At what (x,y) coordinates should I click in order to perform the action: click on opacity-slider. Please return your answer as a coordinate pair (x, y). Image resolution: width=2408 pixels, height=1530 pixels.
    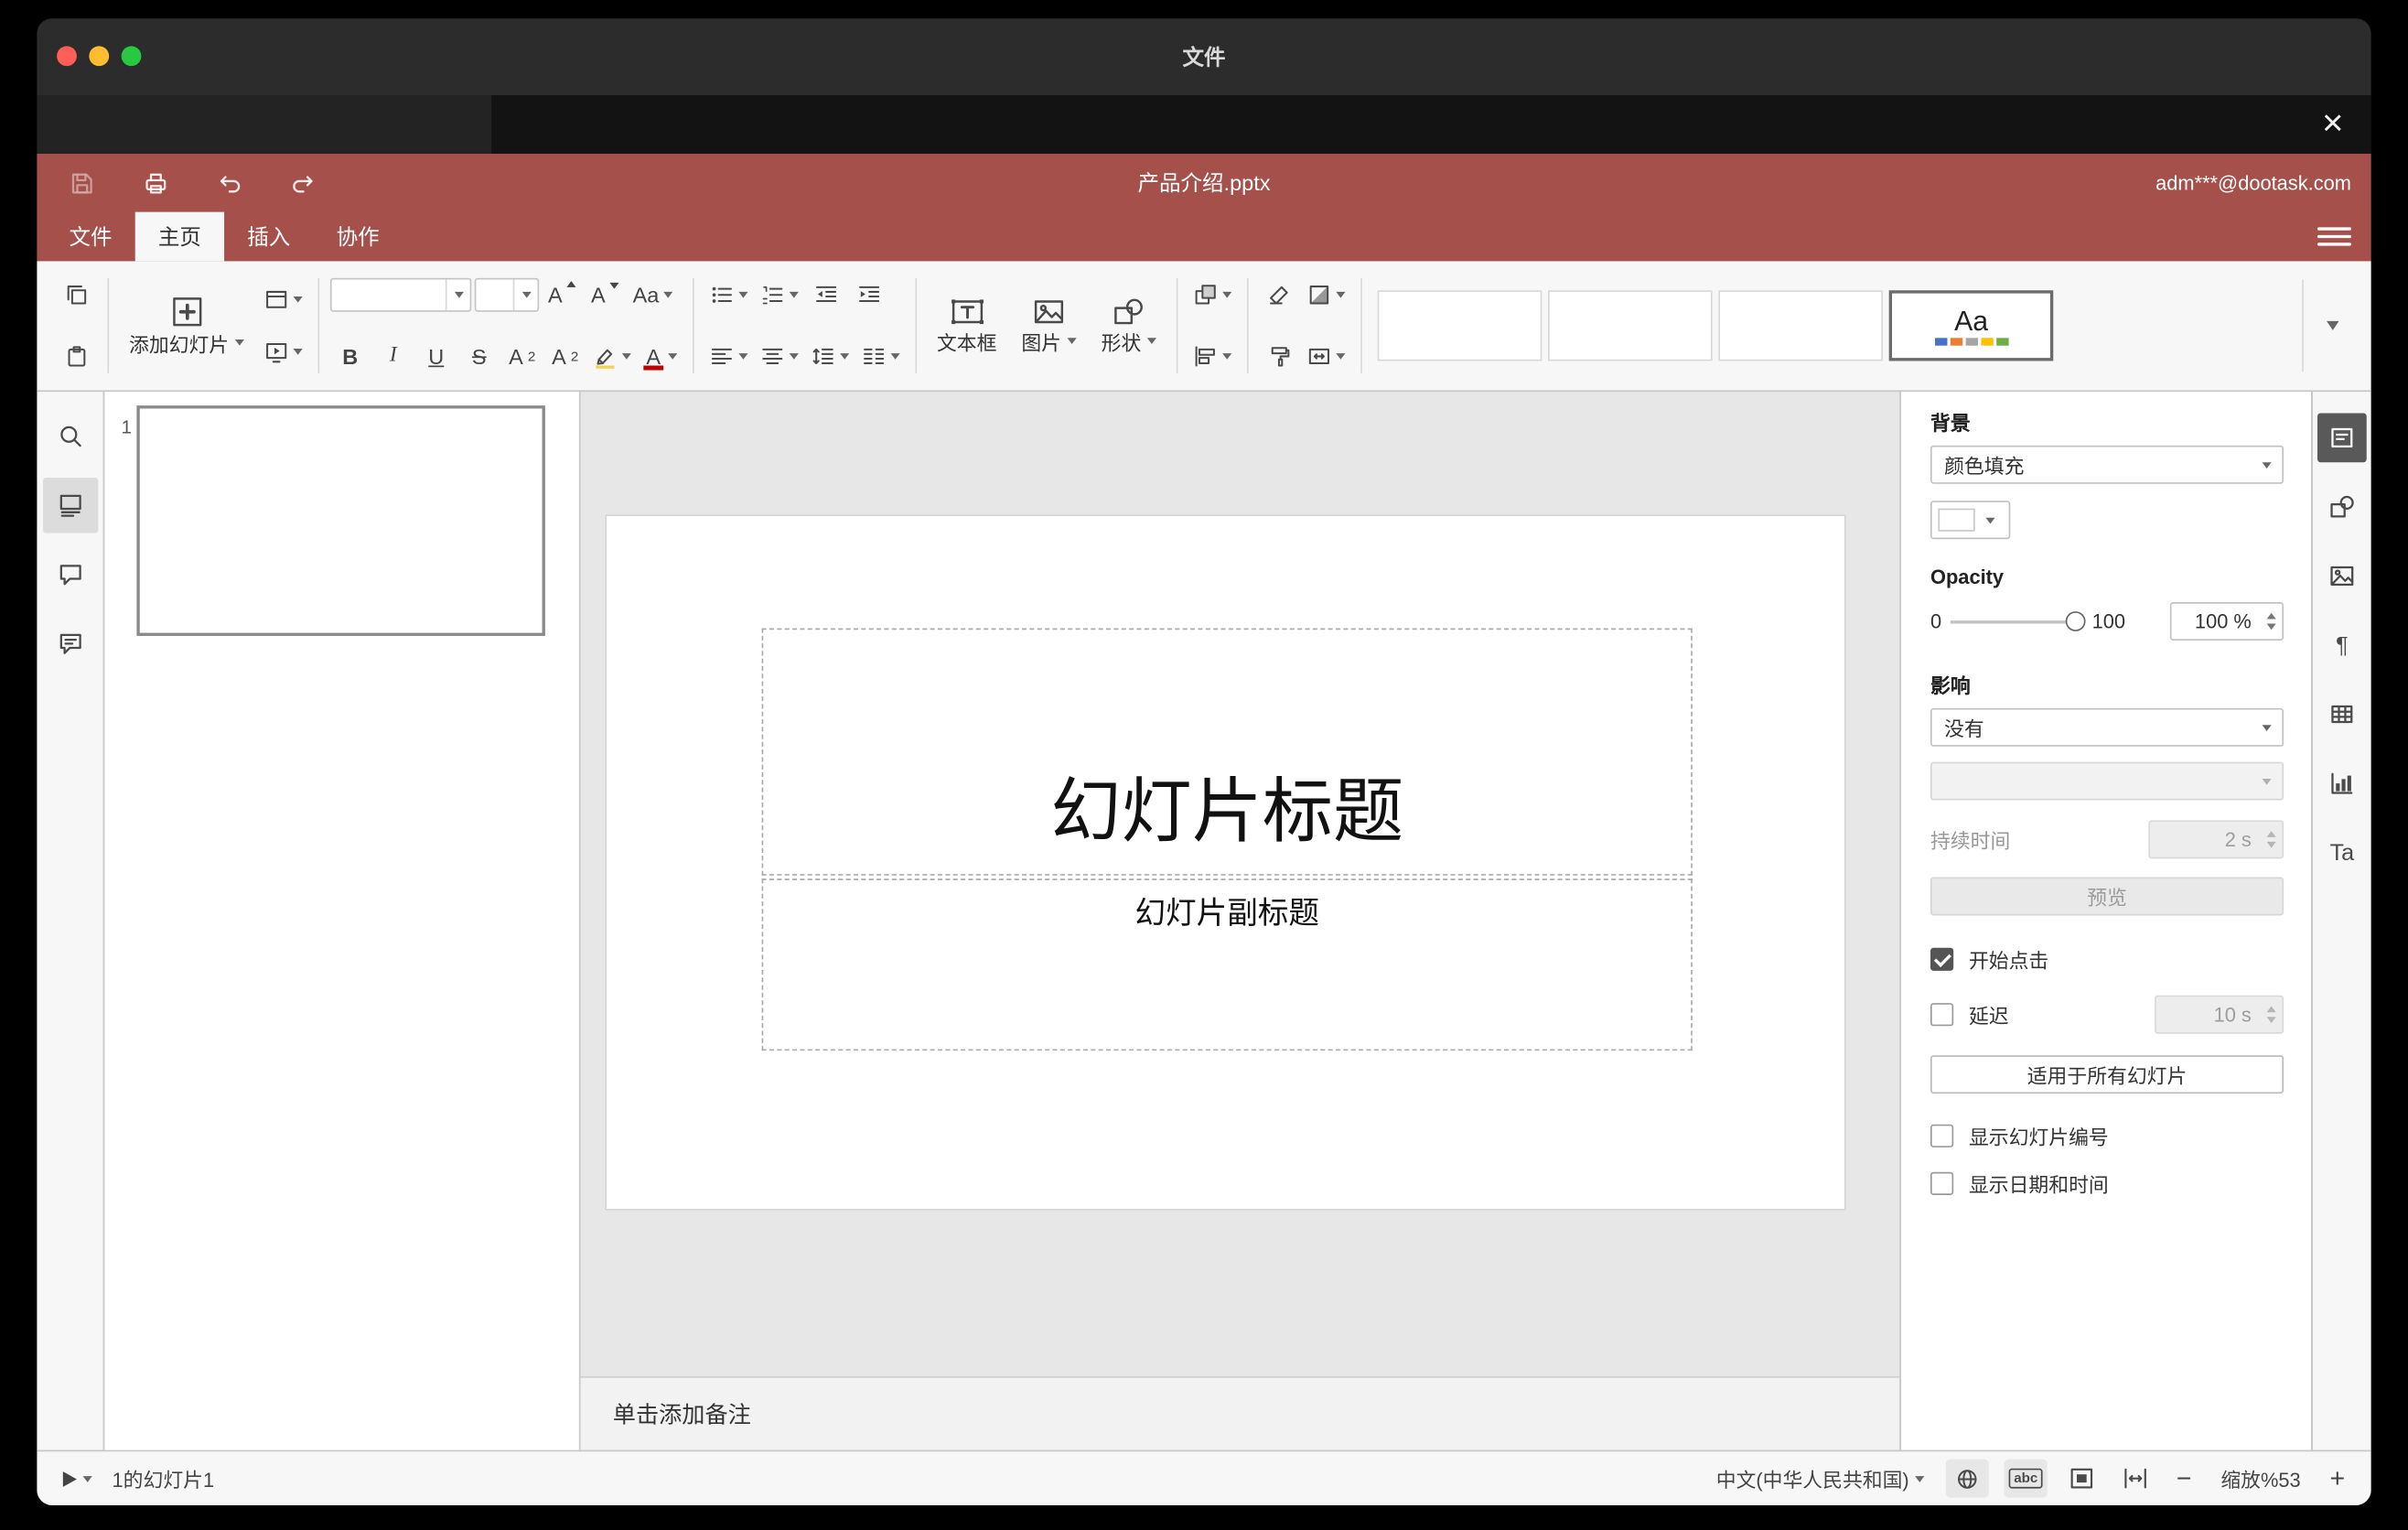
    Looking at the image, I should click on (2018, 621).